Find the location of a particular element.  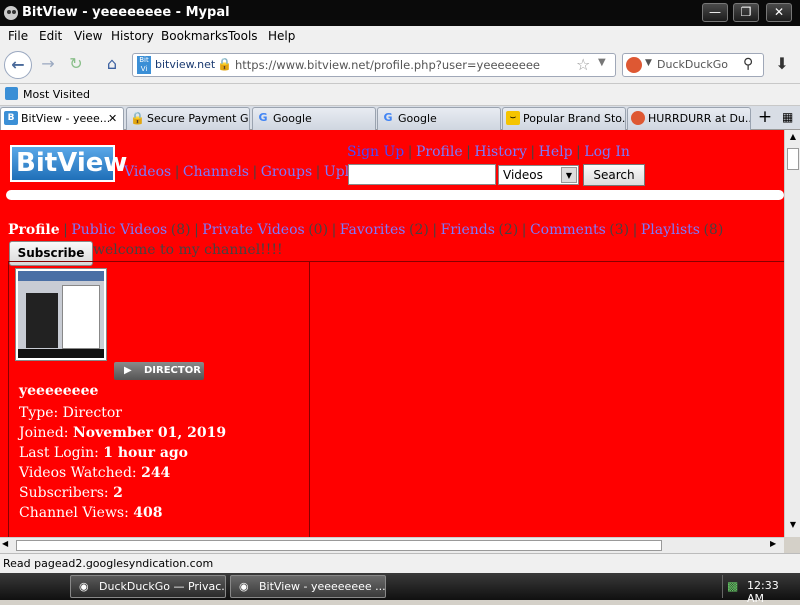

bitview-logo: BitView is located at coordinates (68, 163).